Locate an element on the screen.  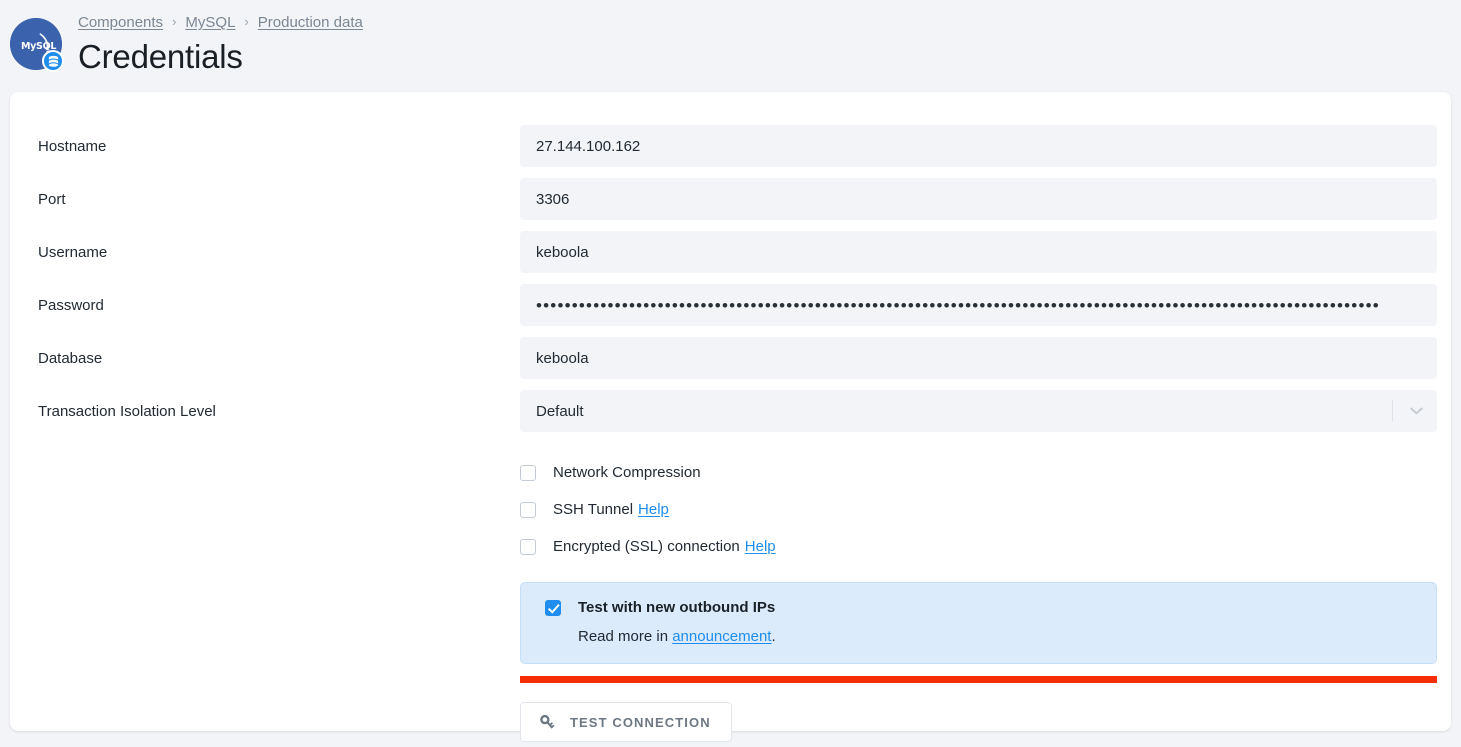
select-divider is located at coordinates (1392, 411).